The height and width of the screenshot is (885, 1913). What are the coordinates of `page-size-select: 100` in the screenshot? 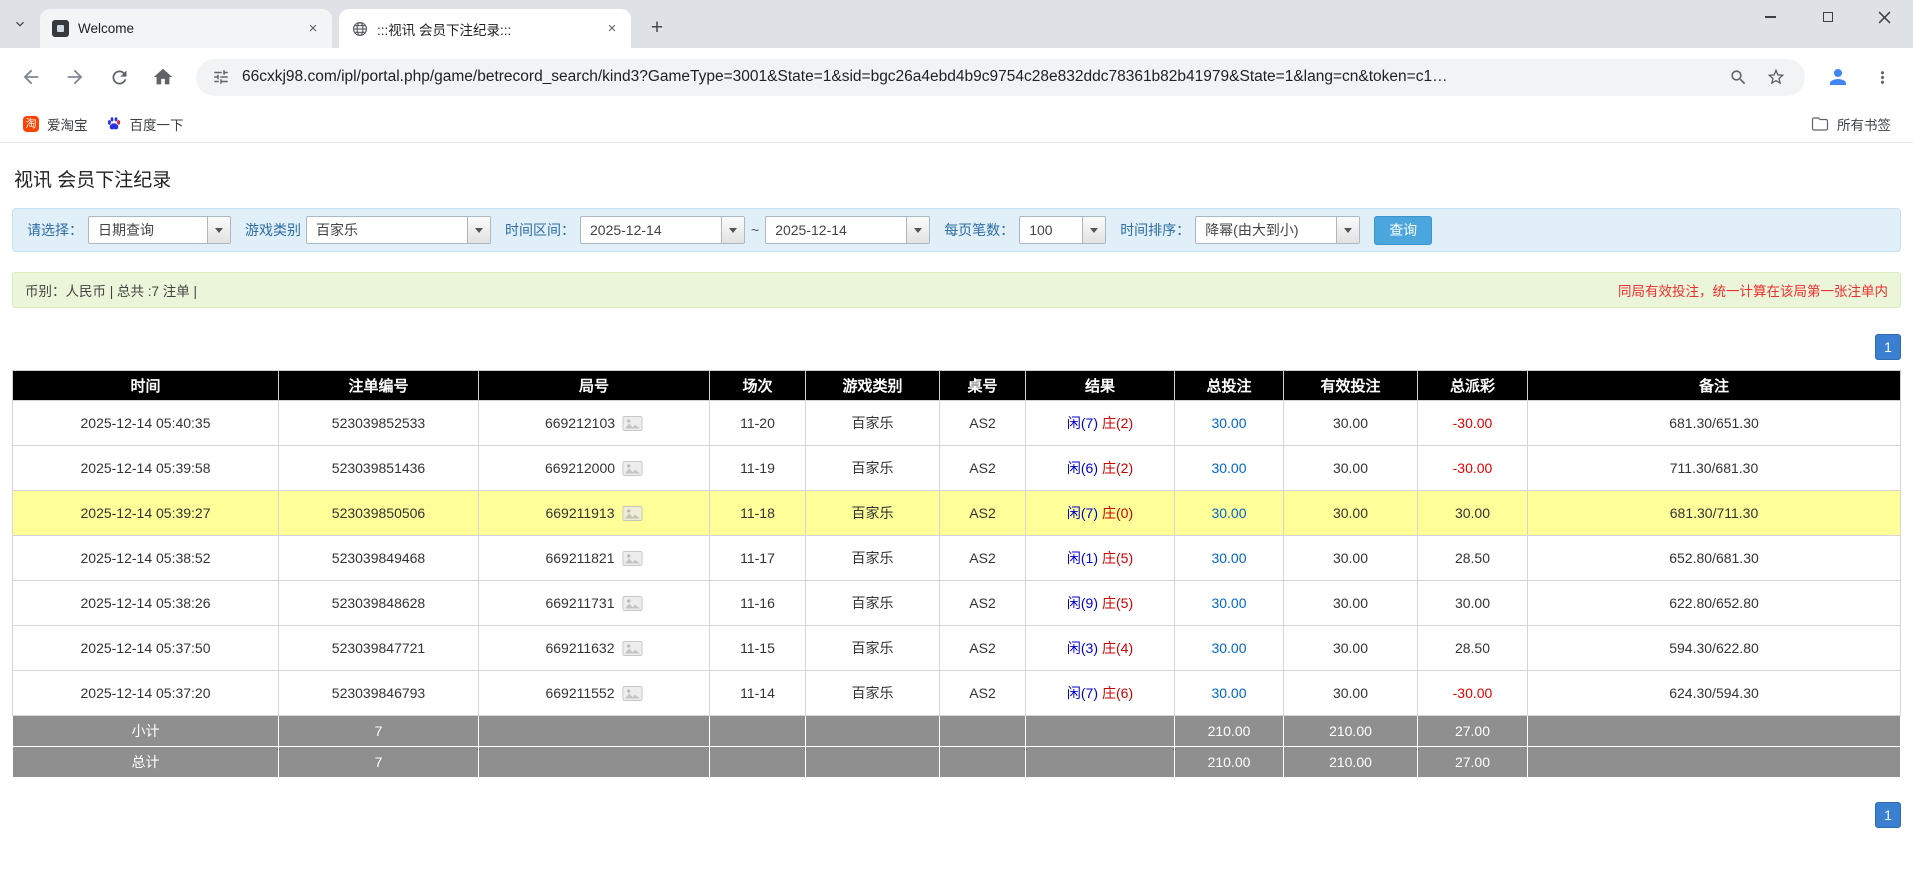 It's located at (1063, 230).